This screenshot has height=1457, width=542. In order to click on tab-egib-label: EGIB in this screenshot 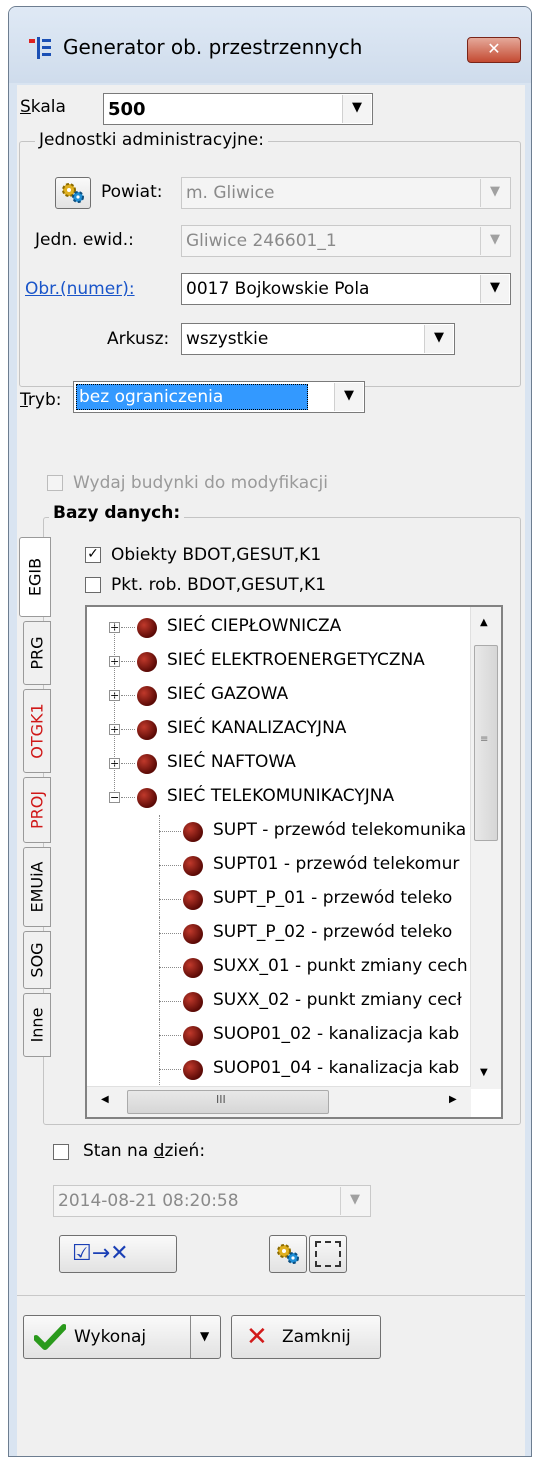, I will do `click(35, 577)`.